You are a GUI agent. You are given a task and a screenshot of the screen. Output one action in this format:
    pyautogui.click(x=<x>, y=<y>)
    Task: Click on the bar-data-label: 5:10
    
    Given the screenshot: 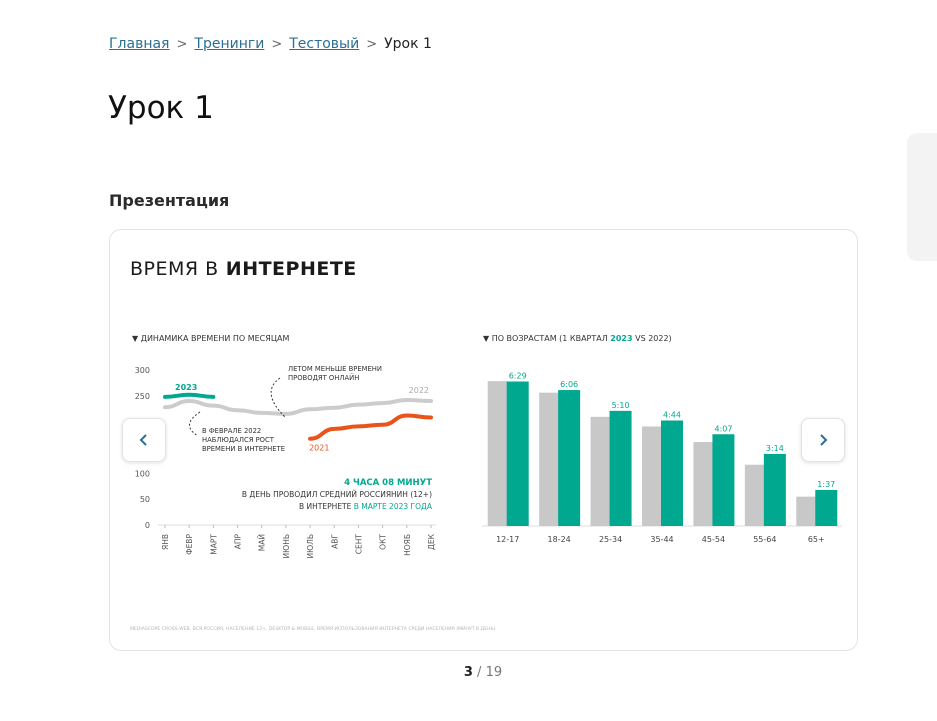 What is the action you would take?
    pyautogui.click(x=621, y=405)
    